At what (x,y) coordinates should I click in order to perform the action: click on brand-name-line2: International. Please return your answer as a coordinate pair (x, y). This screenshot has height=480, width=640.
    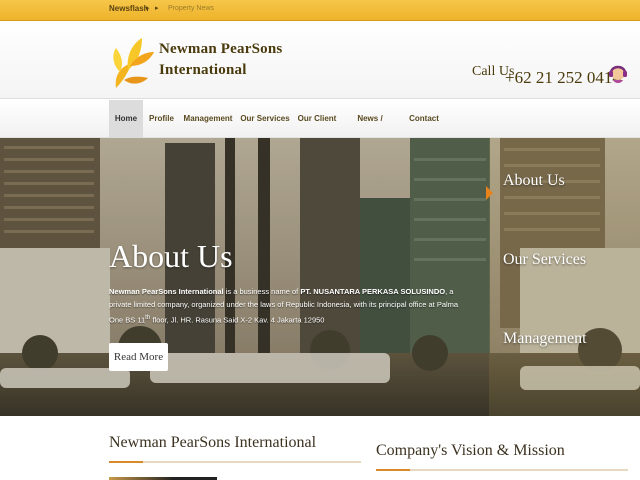
    Looking at the image, I should click on (203, 70).